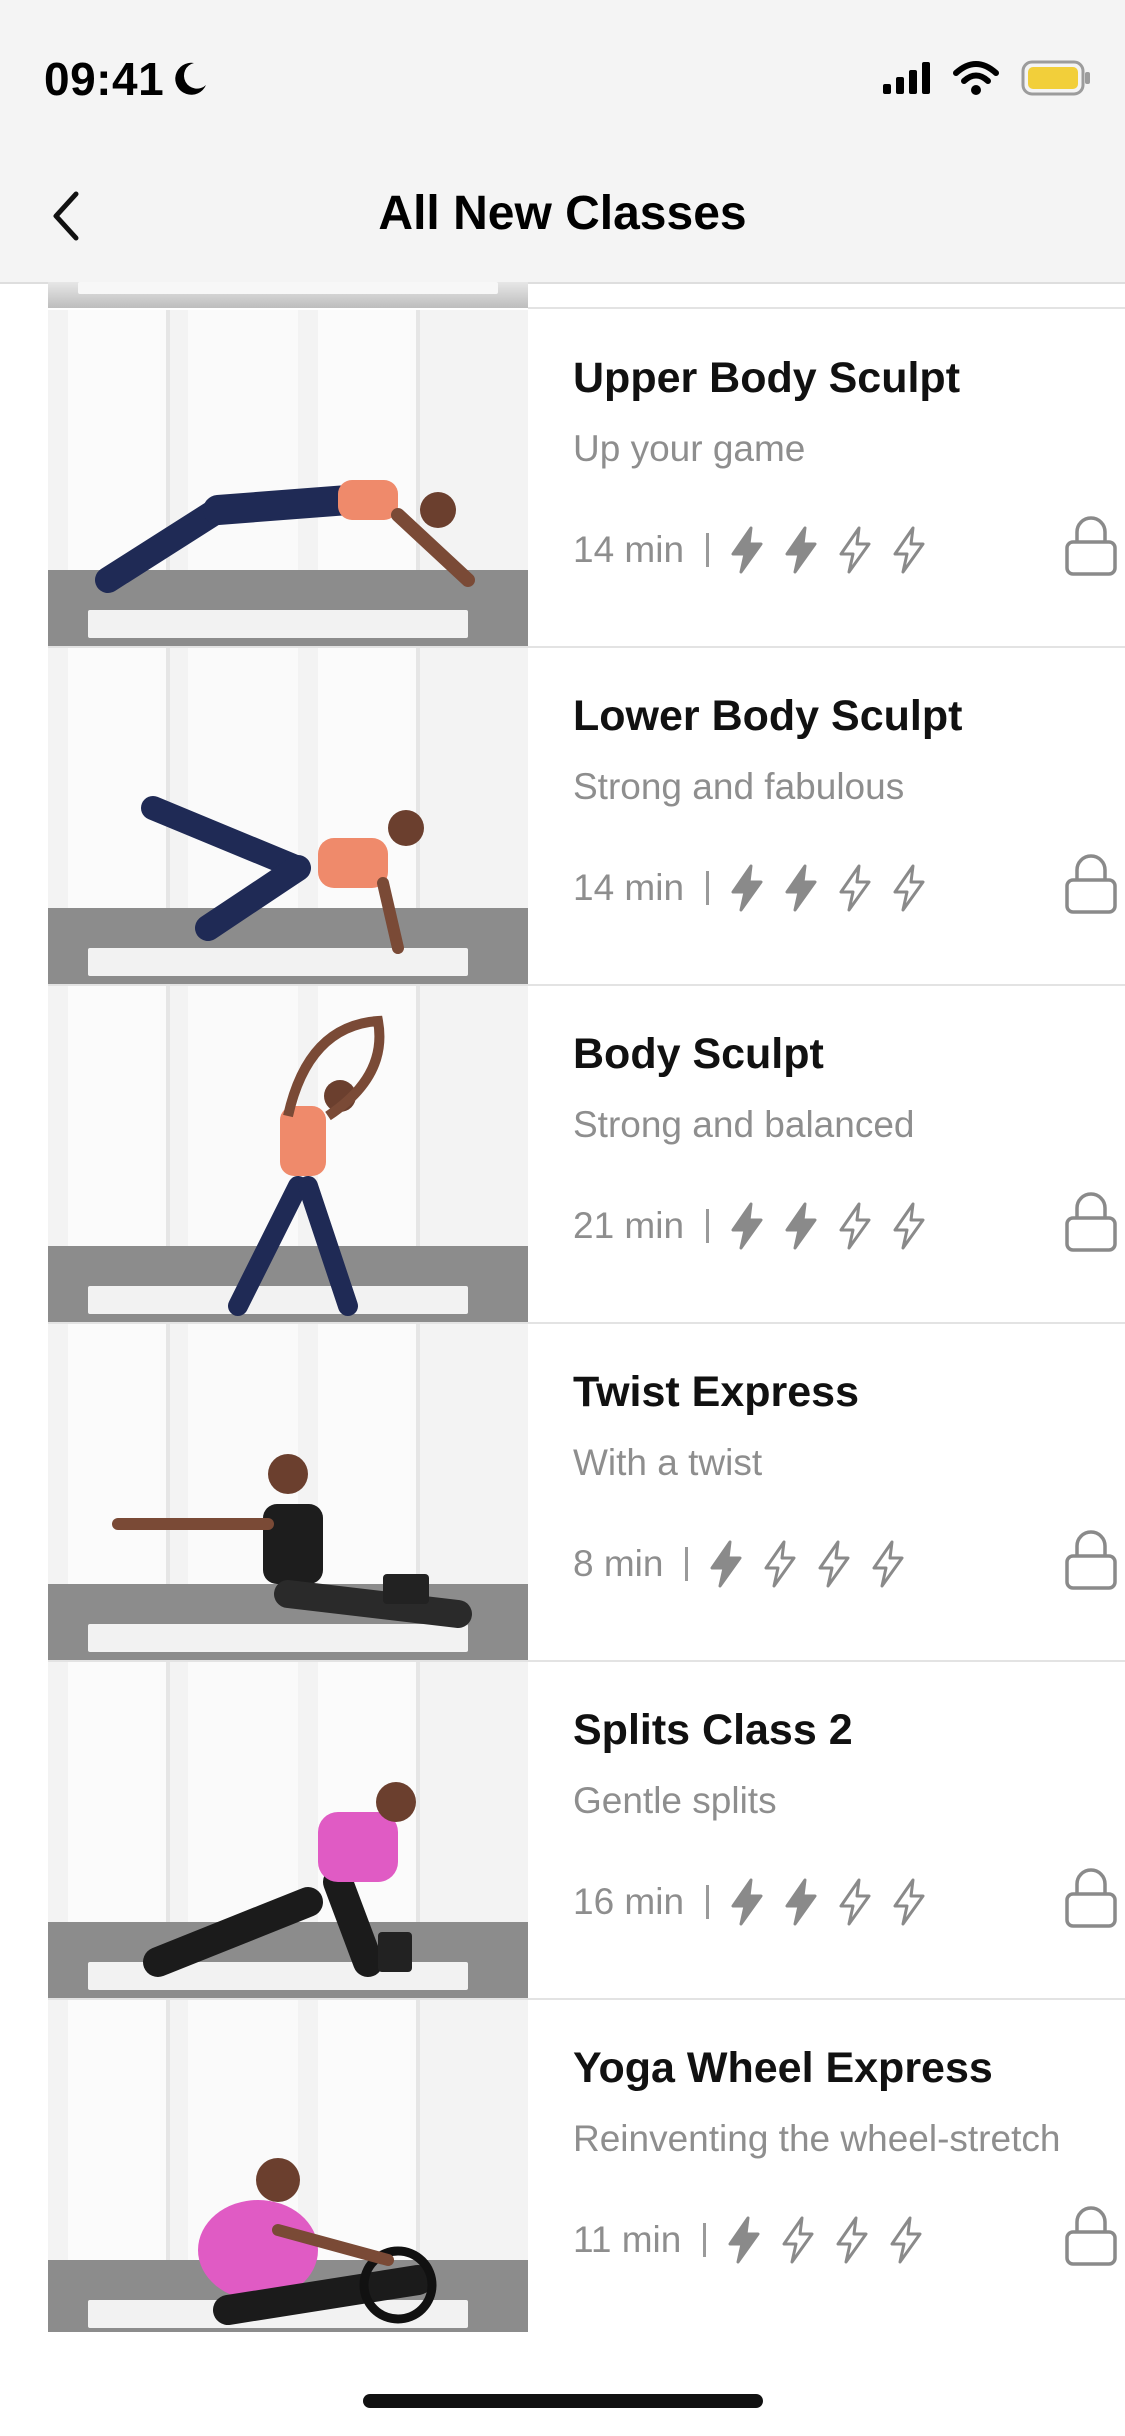 This screenshot has width=1125, height=2436. I want to click on class-title: Body Sculpt, so click(698, 1054).